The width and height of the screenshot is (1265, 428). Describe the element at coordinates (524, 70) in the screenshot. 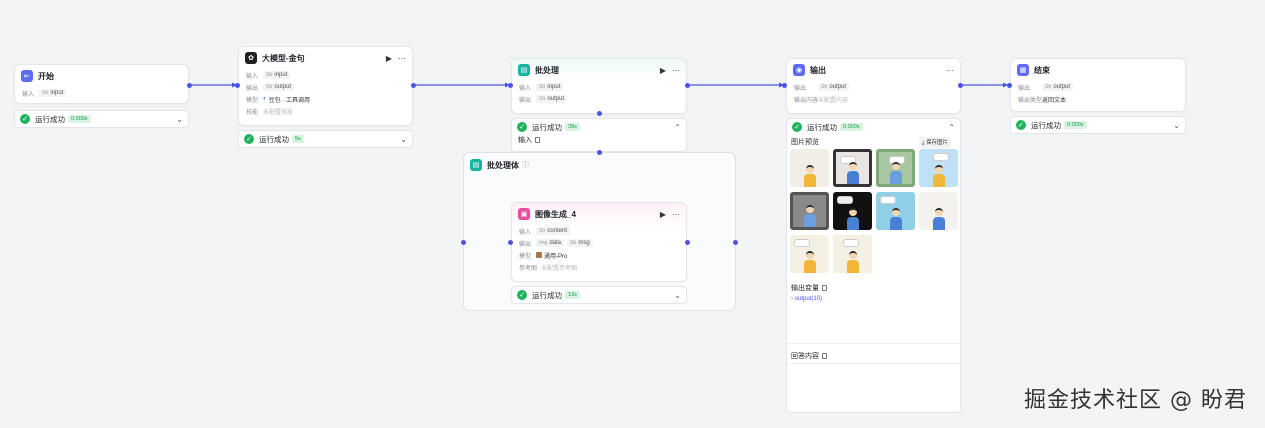

I see `batch-icon: ▤` at that location.